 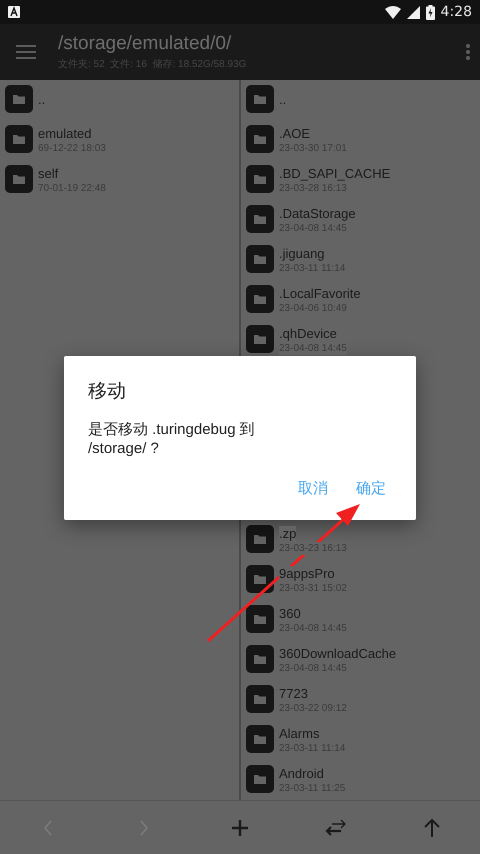 I want to click on wifi-icon, so click(x=392, y=12).